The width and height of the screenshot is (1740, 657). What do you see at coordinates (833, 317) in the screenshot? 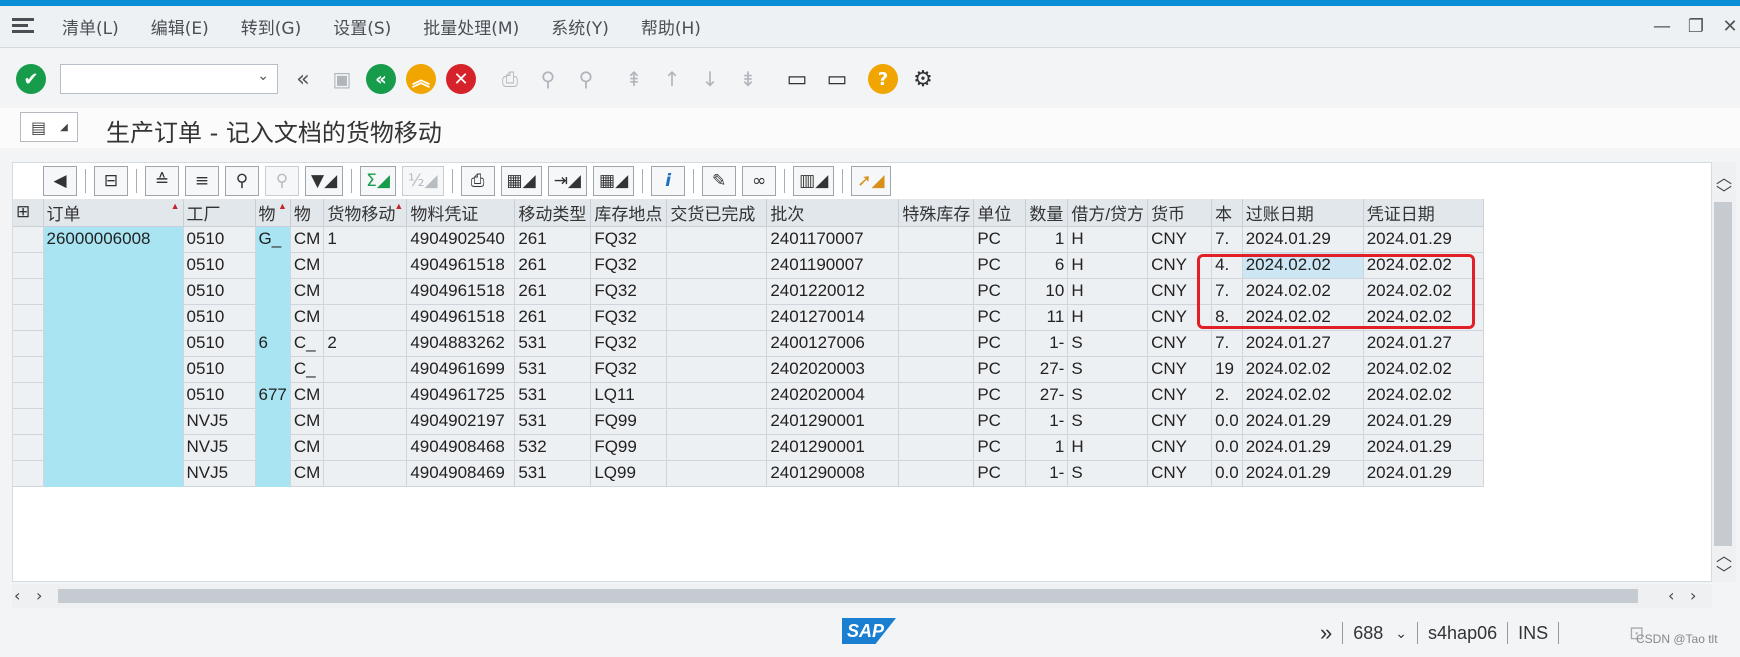
I see `cell-batch: 2401270014` at bounding box center [833, 317].